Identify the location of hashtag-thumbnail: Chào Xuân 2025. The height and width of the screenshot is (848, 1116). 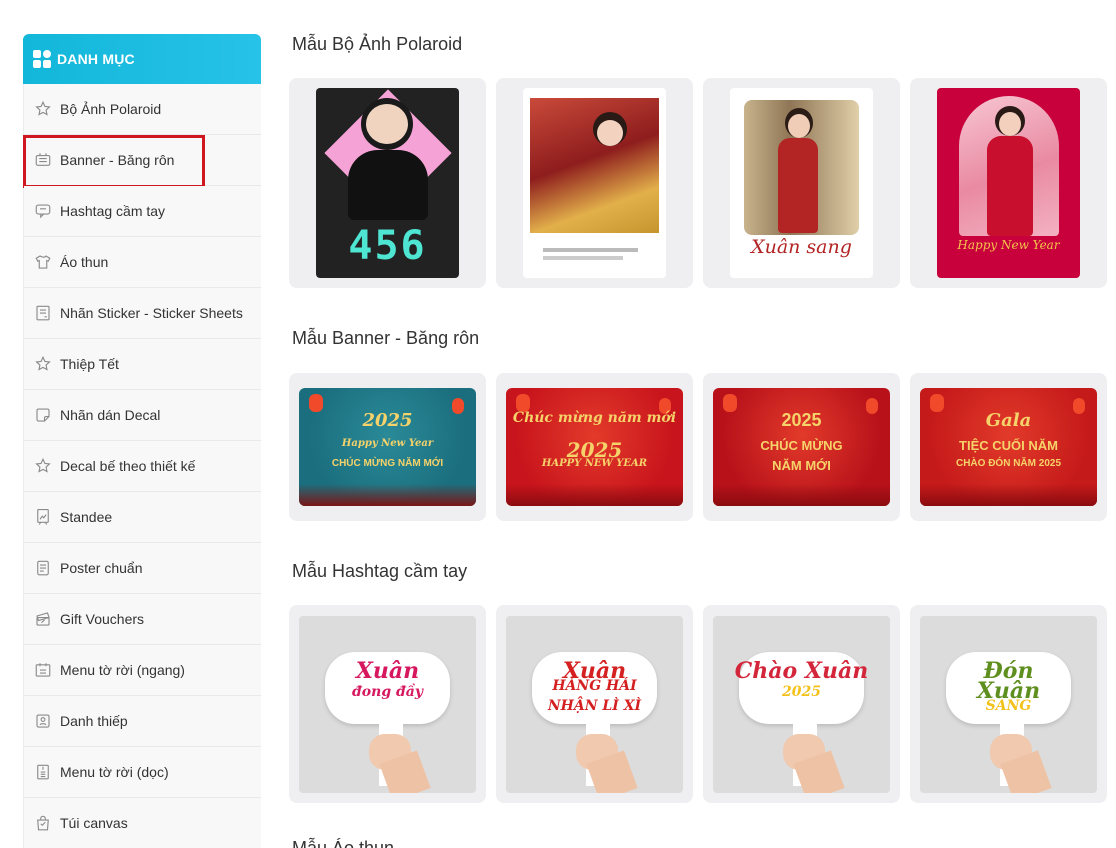
(801, 704).